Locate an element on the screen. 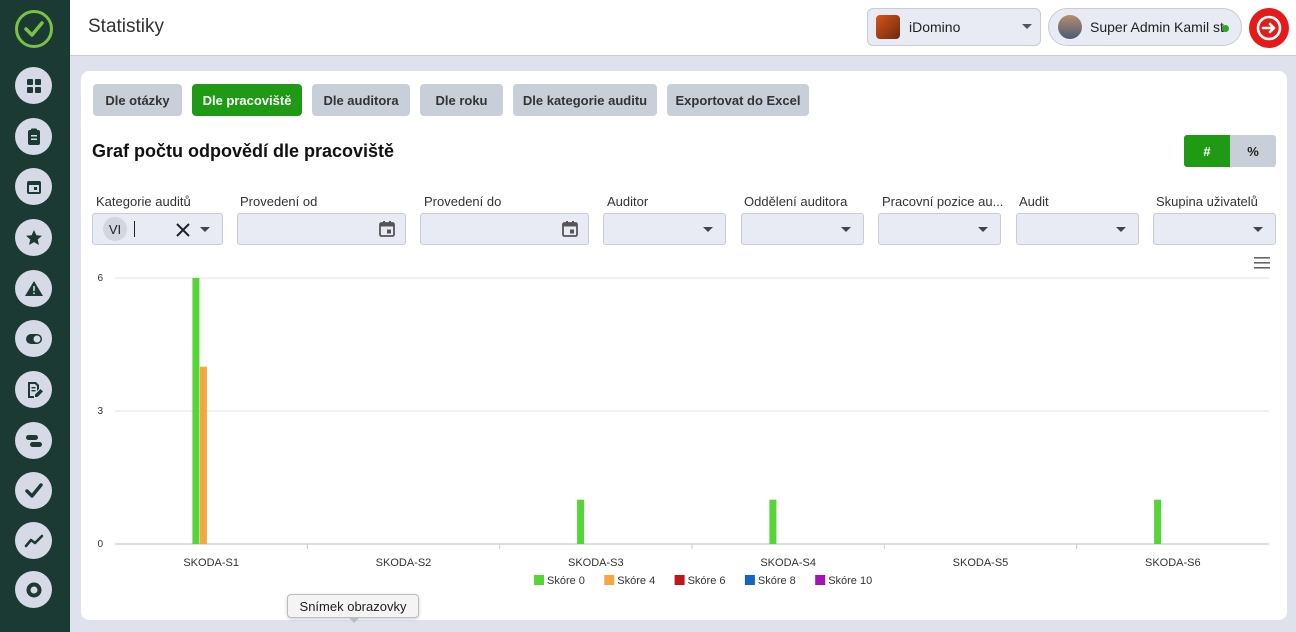 The image size is (1296, 632). tooltip: Snímek obrazovky is located at coordinates (353, 608).